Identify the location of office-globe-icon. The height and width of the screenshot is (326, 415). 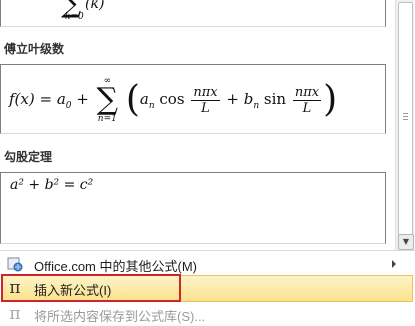
(15, 264).